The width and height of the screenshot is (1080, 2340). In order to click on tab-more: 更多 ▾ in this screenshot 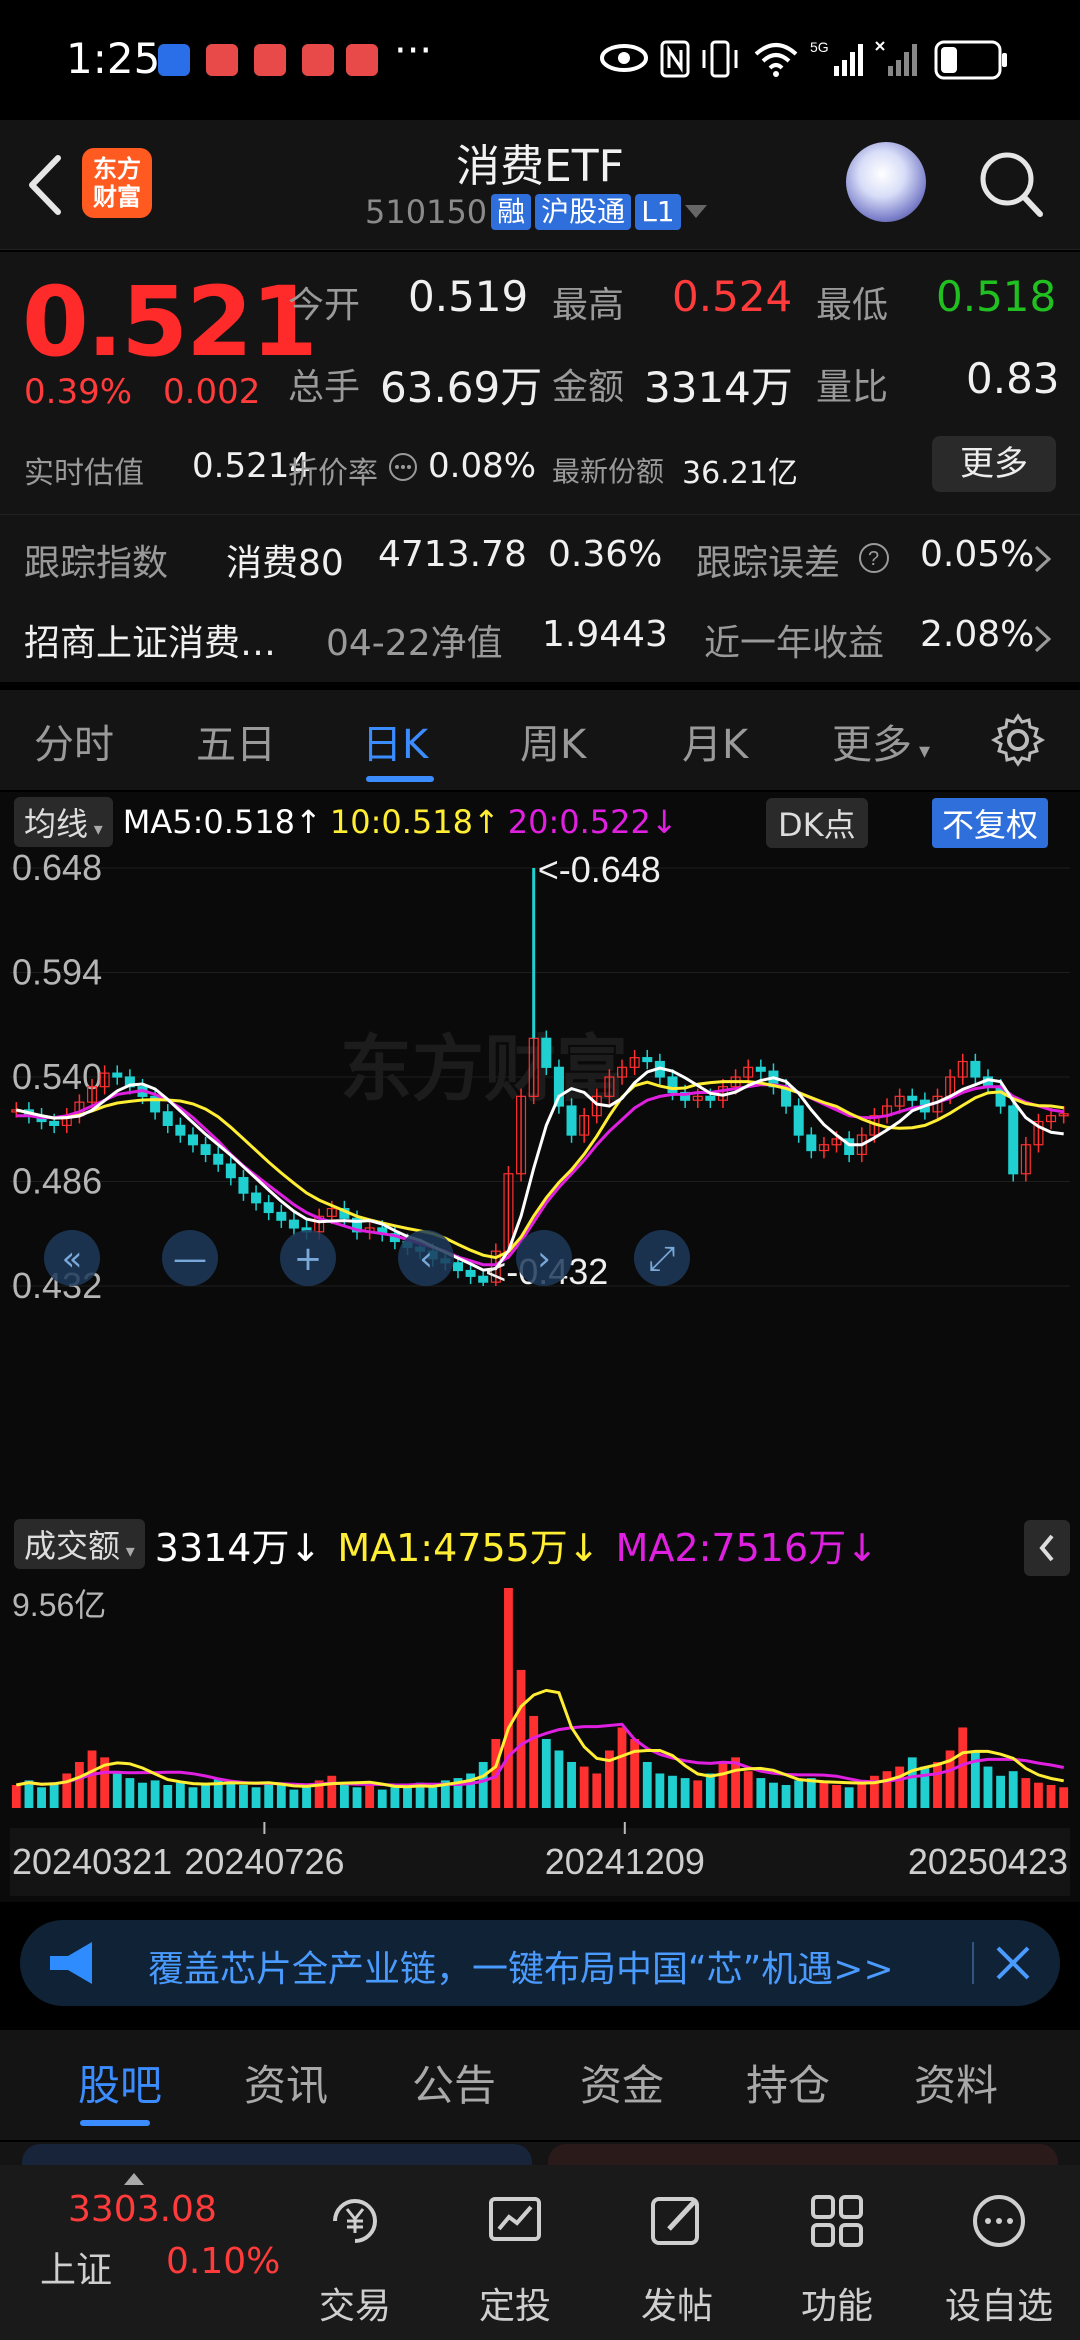, I will do `click(881, 741)`.